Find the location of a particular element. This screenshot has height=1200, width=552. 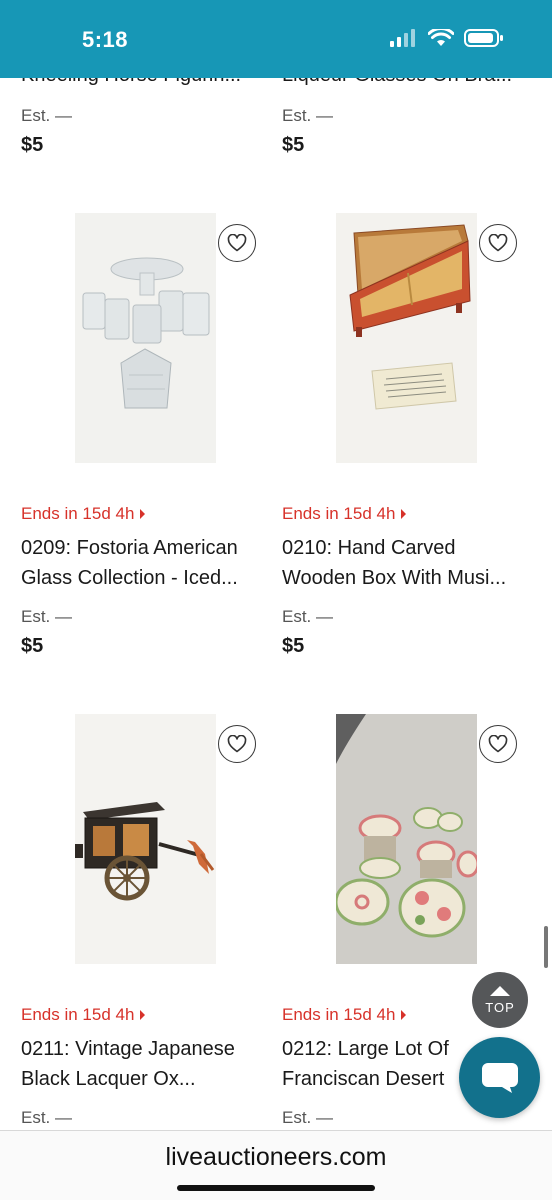

back-to-top-button: TOP is located at coordinates (500, 1000).